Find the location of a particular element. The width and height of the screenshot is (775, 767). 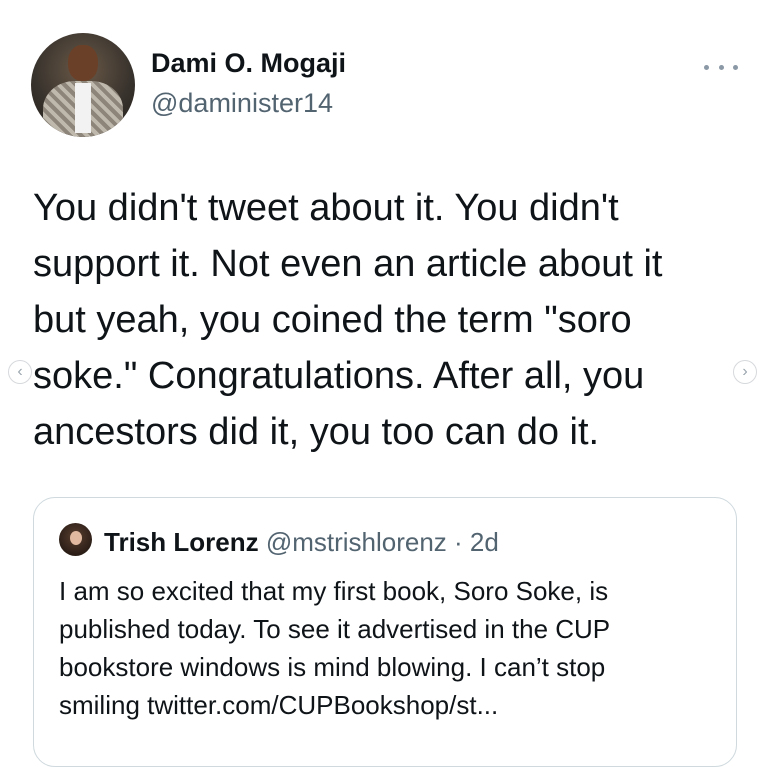

chevron-left-icon: ‹ is located at coordinates (20, 371).